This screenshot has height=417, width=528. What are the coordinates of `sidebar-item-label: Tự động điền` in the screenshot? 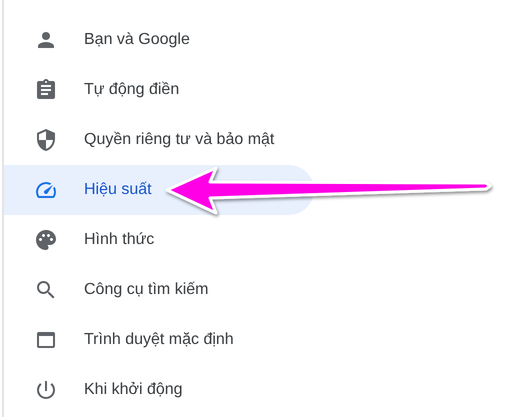 It's located at (132, 90).